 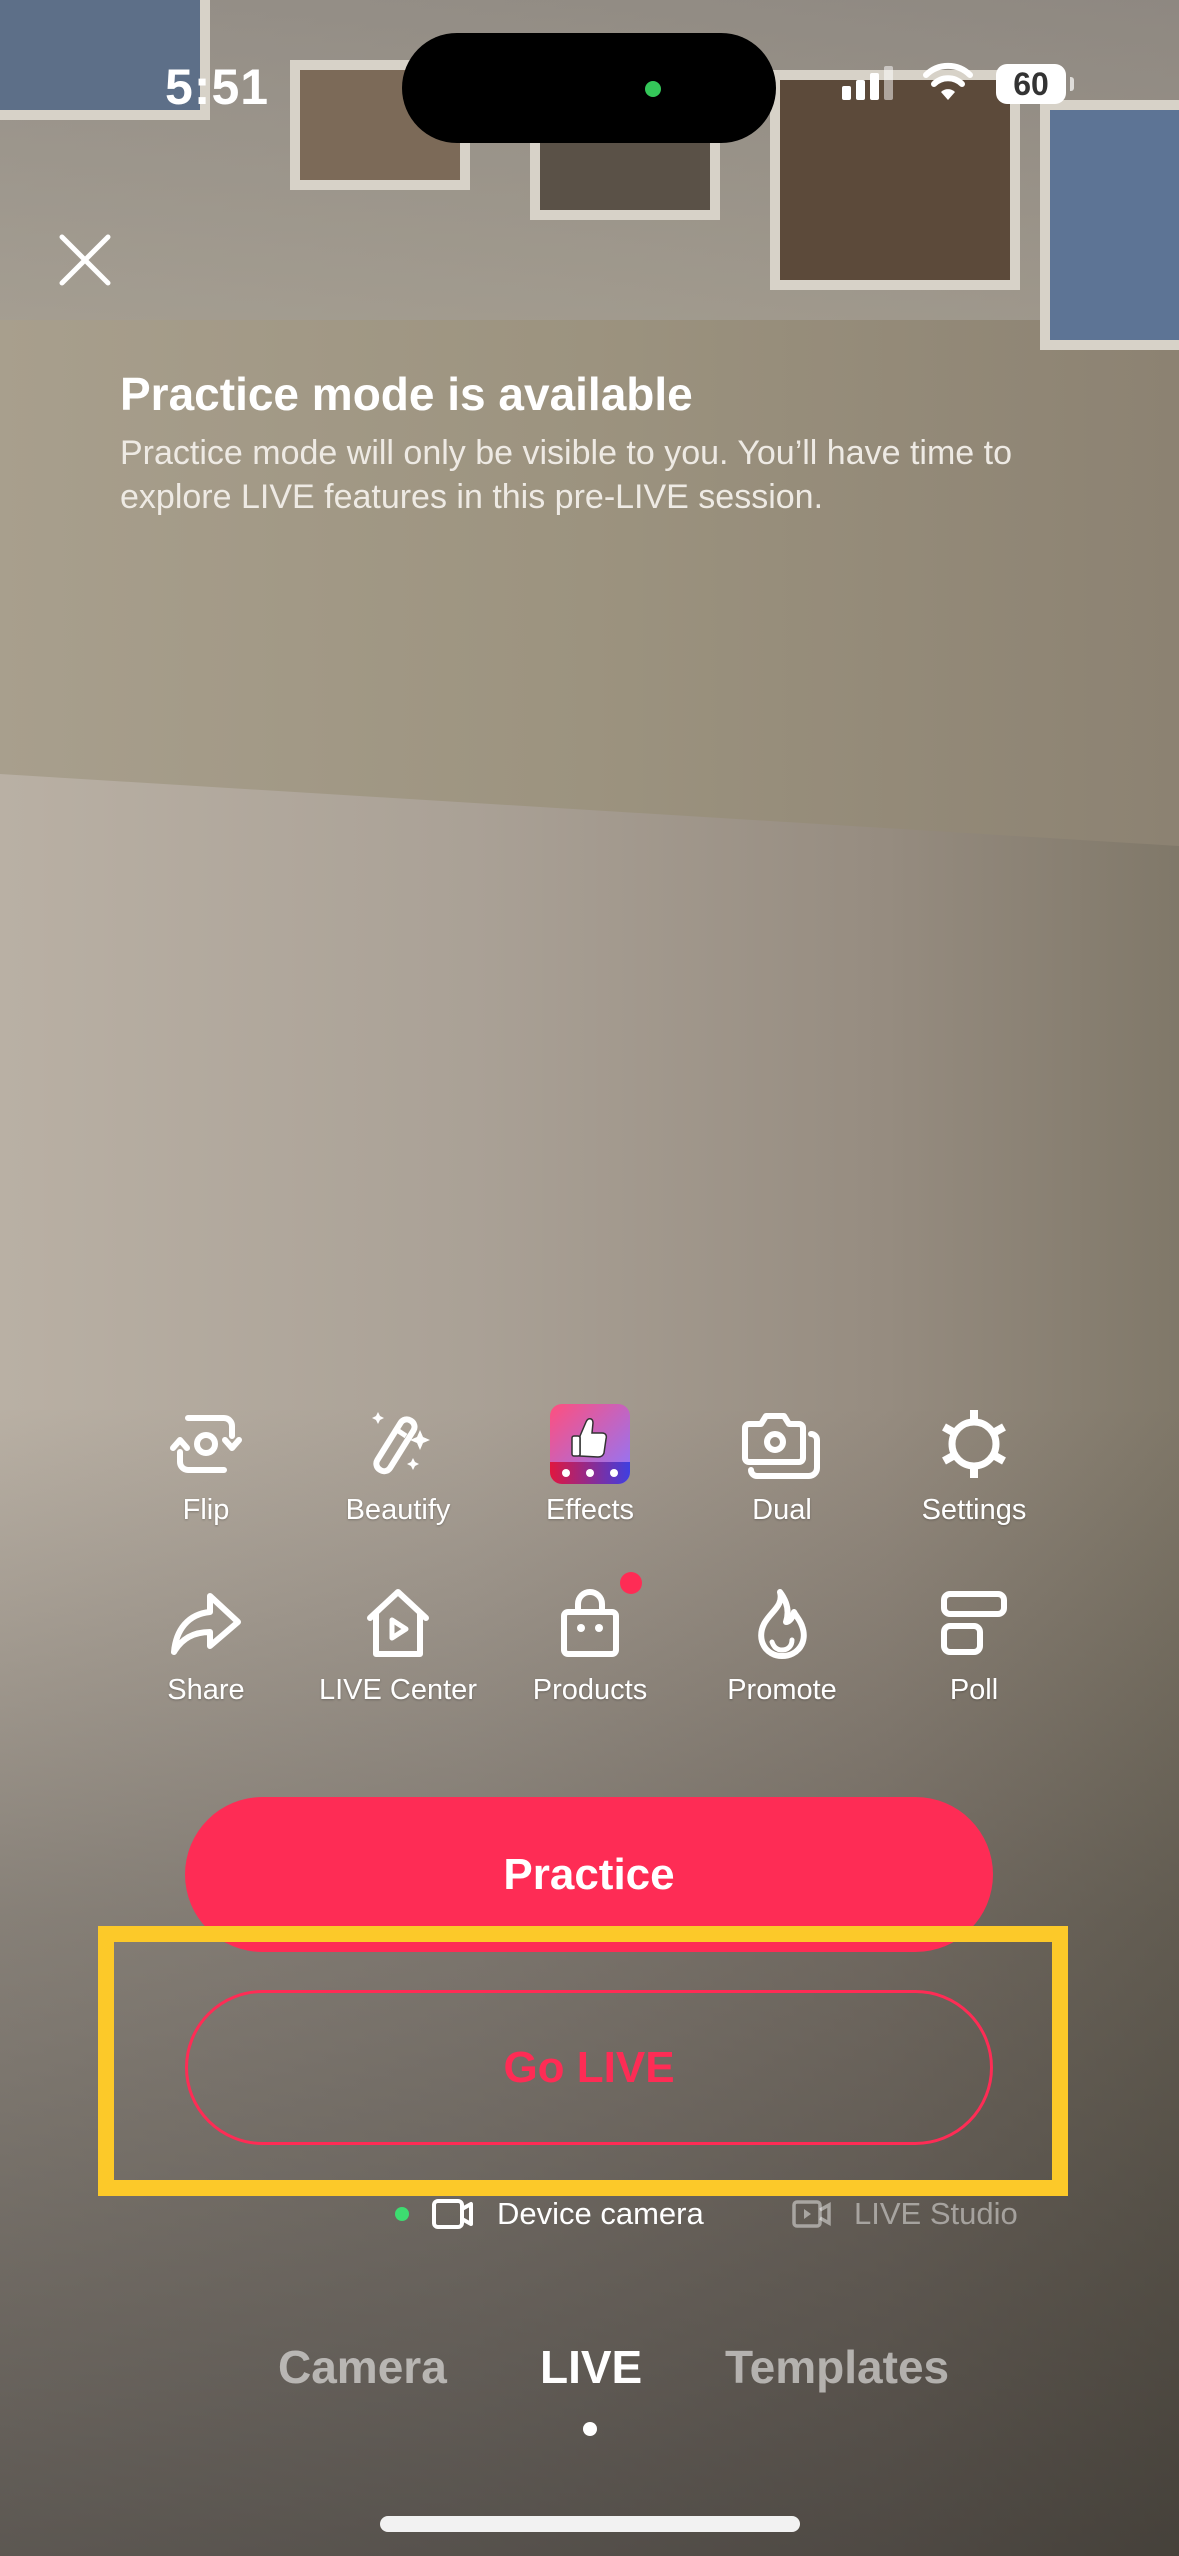 I want to click on home-indicator, so click(x=590, y=2524).